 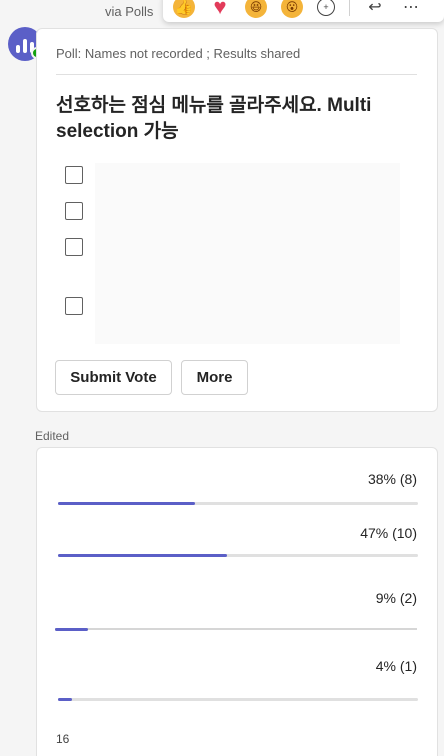 I want to click on submit-vote-button: Submit Vote, so click(x=113, y=377).